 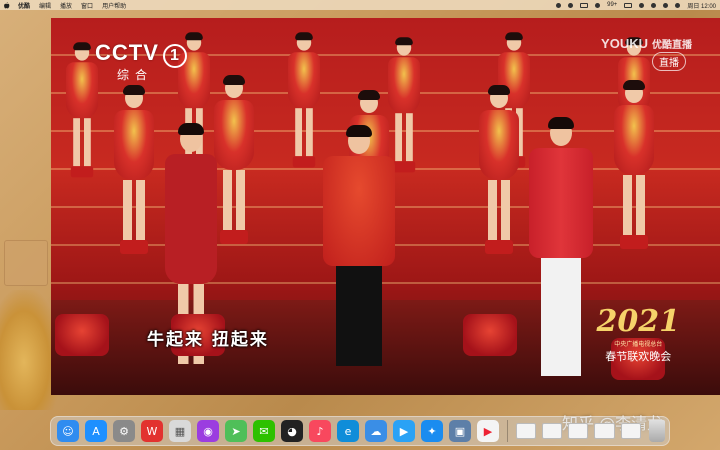 I want to click on youku-icon: ▶, so click(x=488, y=431).